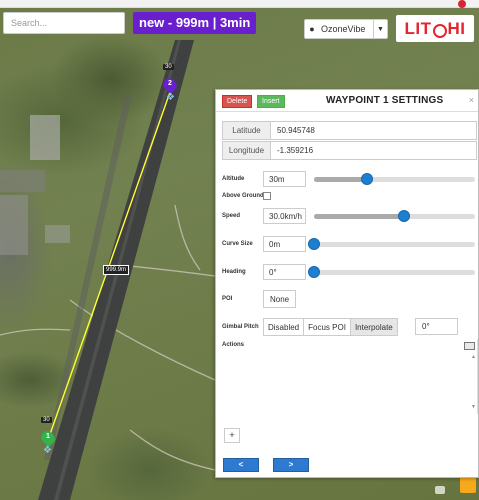 The height and width of the screenshot is (500, 479). Describe the element at coordinates (57, 234) in the screenshot. I see `building` at that location.